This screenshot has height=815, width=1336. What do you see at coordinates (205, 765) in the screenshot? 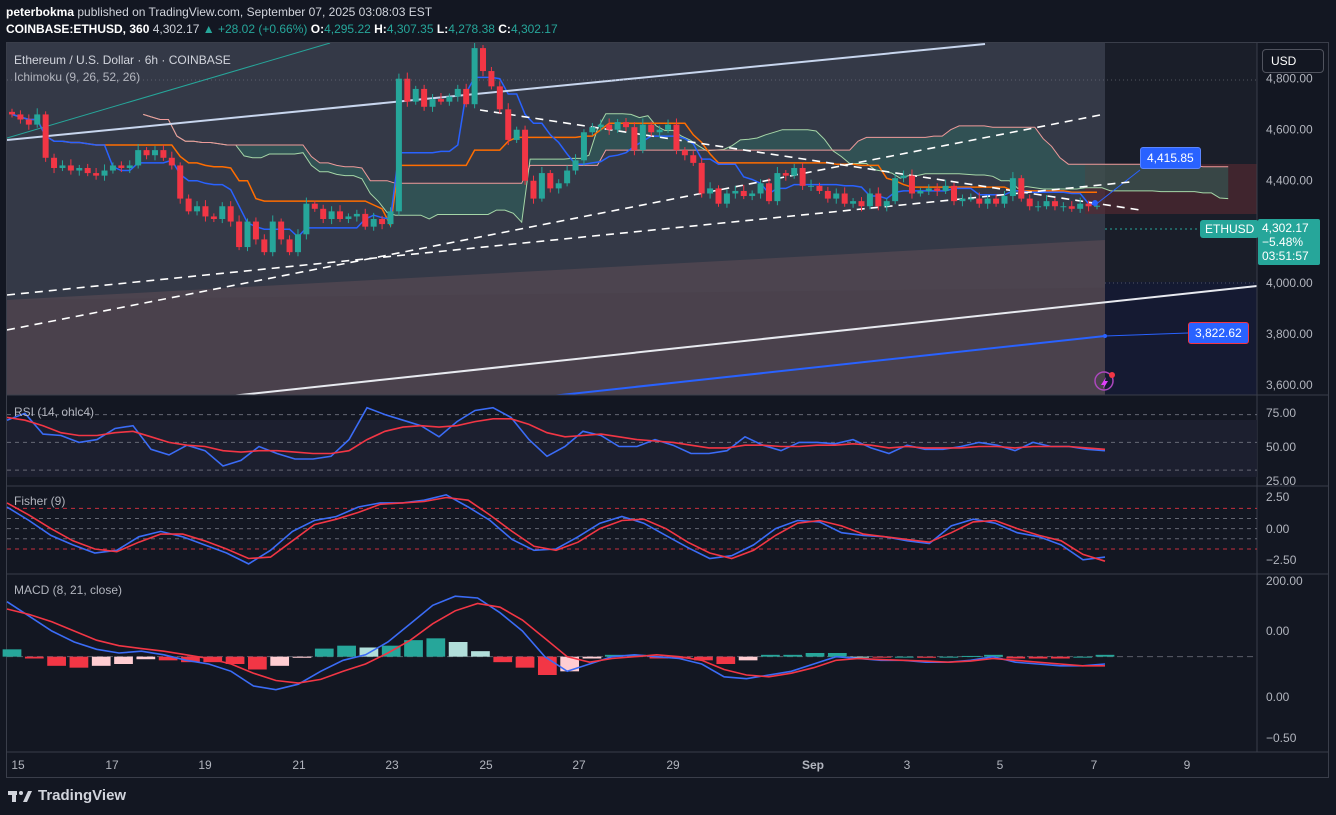
I see `time-tick-label: 19` at bounding box center [205, 765].